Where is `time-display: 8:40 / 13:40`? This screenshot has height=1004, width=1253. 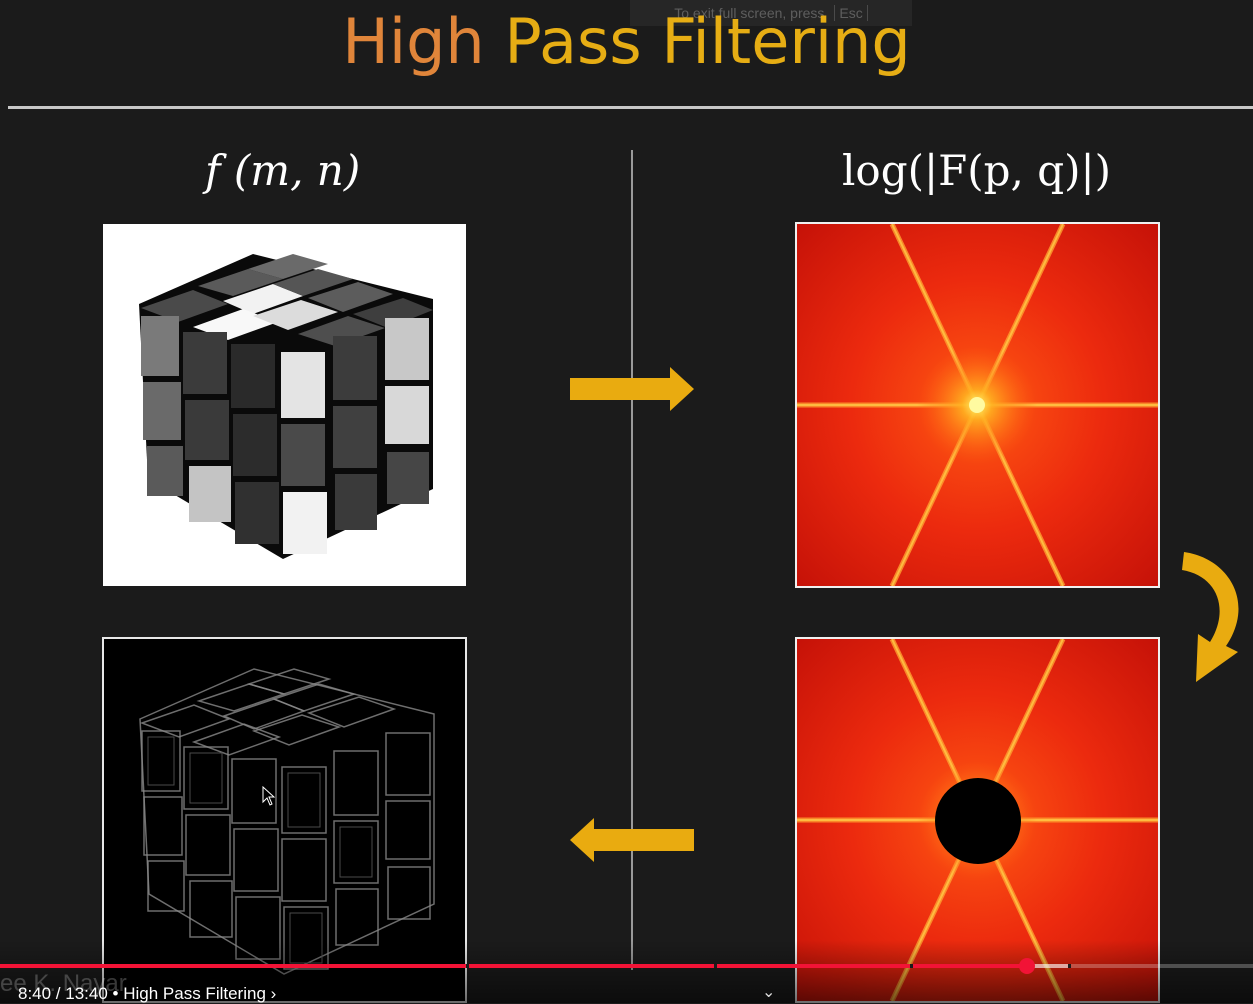 time-display: 8:40 / 13:40 is located at coordinates (63, 993).